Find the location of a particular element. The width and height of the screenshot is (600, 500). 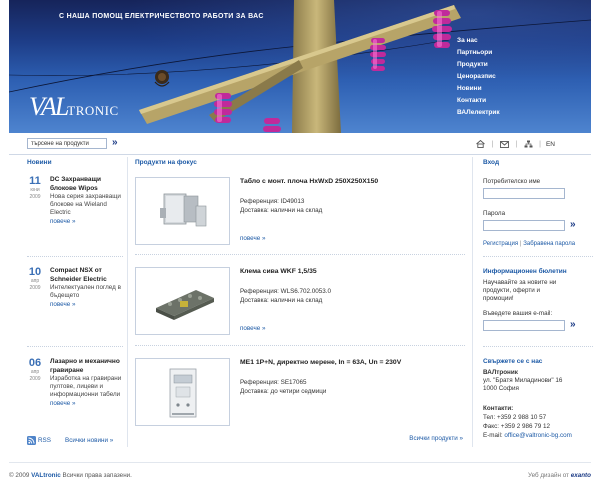

contact-heading: Свържете се с нас is located at coordinates (513, 361).